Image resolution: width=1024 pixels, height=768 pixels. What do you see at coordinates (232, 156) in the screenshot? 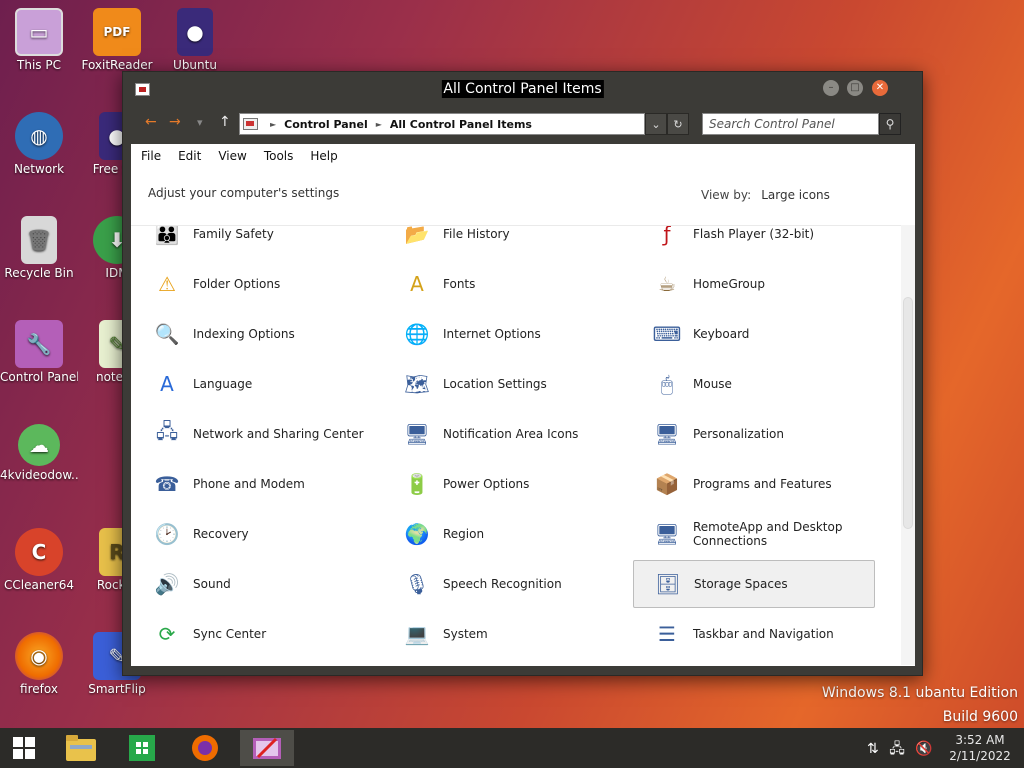
I see `menu-view: View` at bounding box center [232, 156].